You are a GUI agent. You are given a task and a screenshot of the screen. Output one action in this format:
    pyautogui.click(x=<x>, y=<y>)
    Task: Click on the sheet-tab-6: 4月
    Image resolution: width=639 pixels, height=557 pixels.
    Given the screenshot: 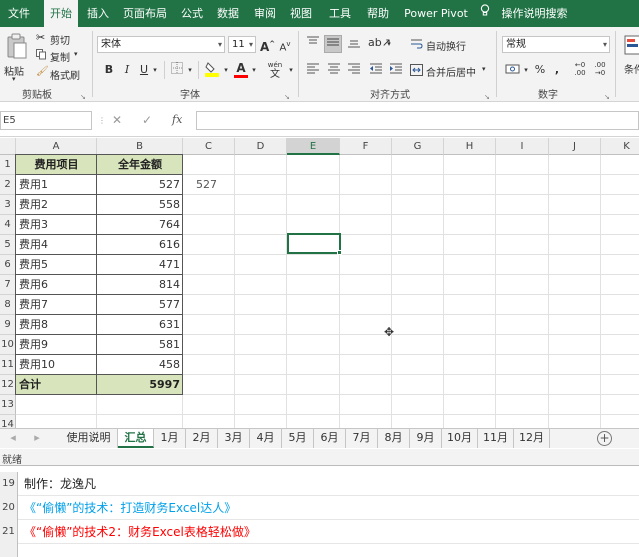 What is the action you would take?
    pyautogui.click(x=266, y=438)
    